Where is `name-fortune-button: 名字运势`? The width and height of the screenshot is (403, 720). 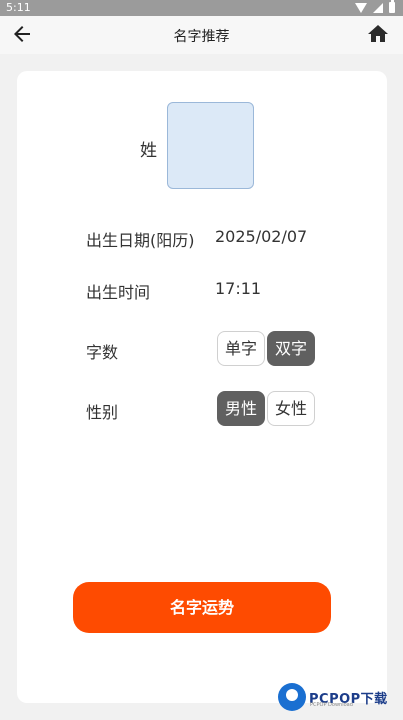
name-fortune-button: 名字运势 is located at coordinates (202, 607).